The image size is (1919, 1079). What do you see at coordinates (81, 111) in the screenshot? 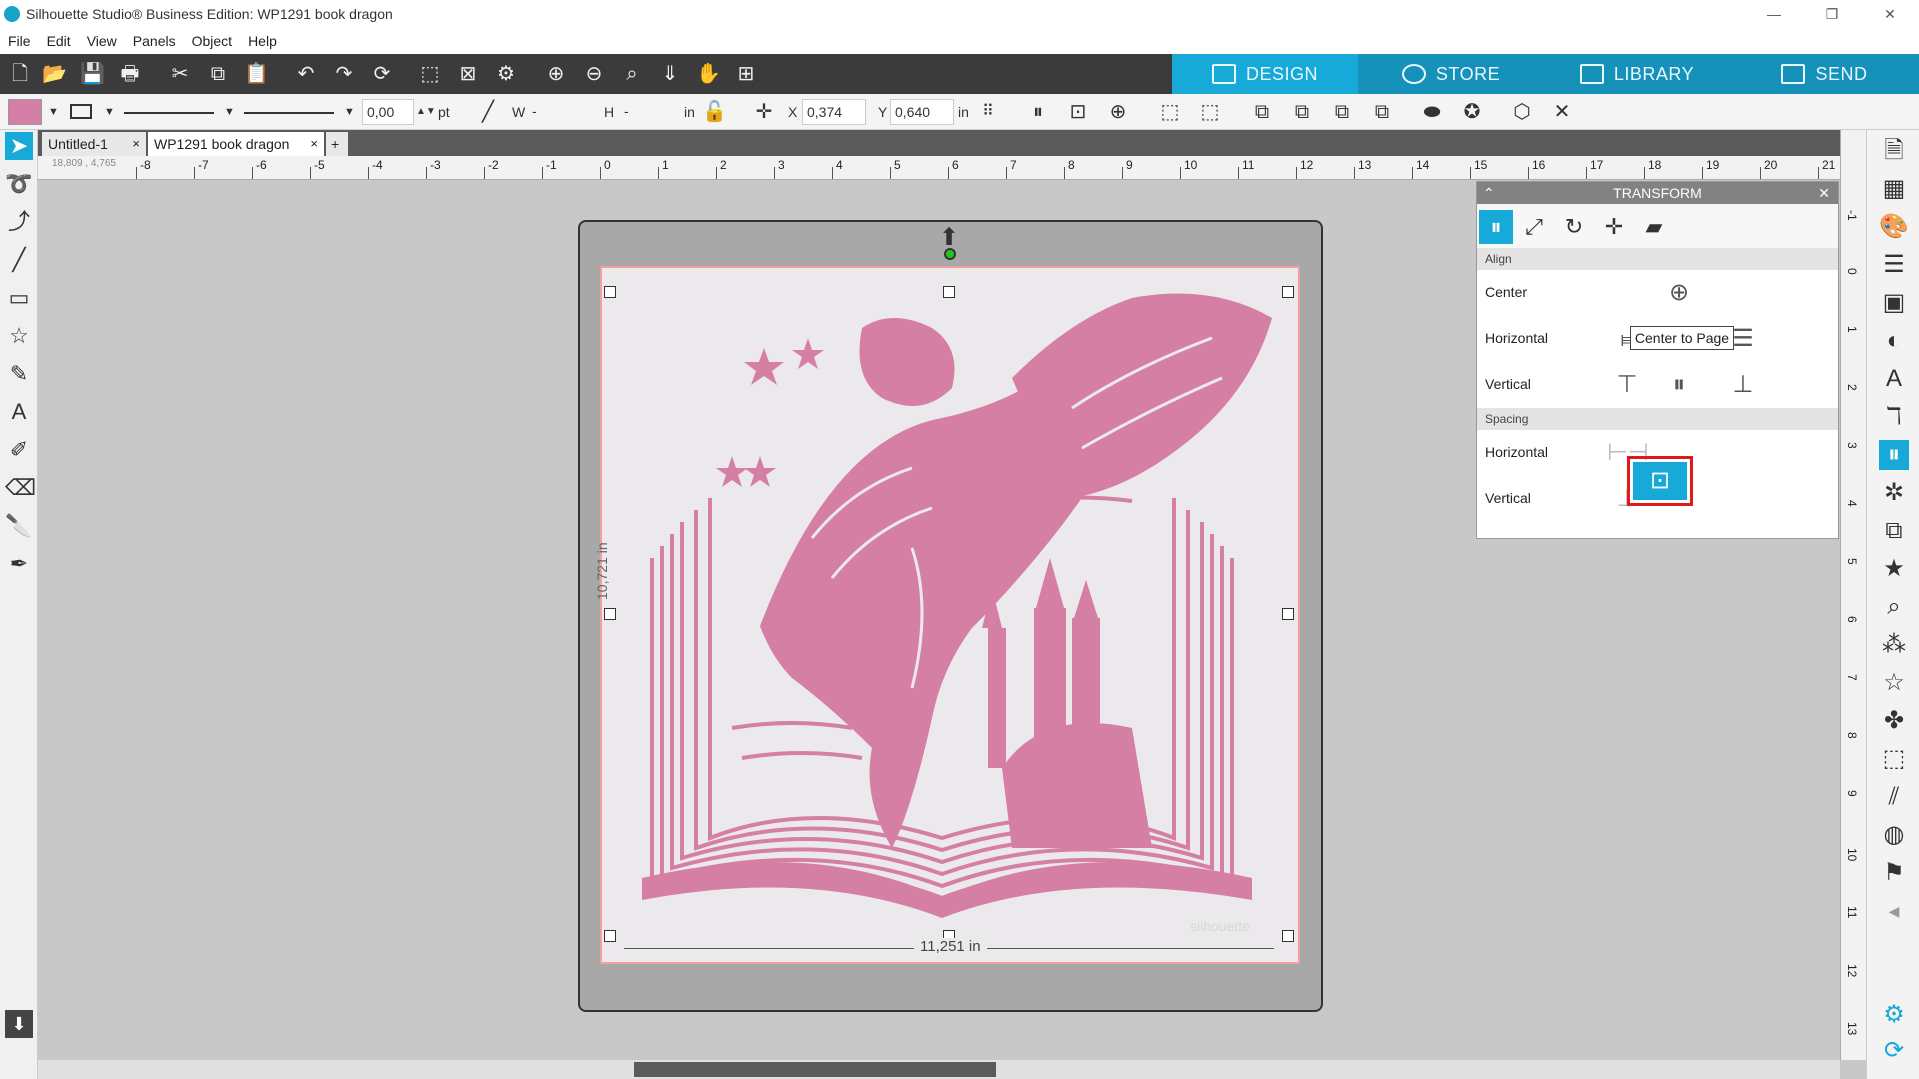
I see `stroke-style-icon` at bounding box center [81, 111].